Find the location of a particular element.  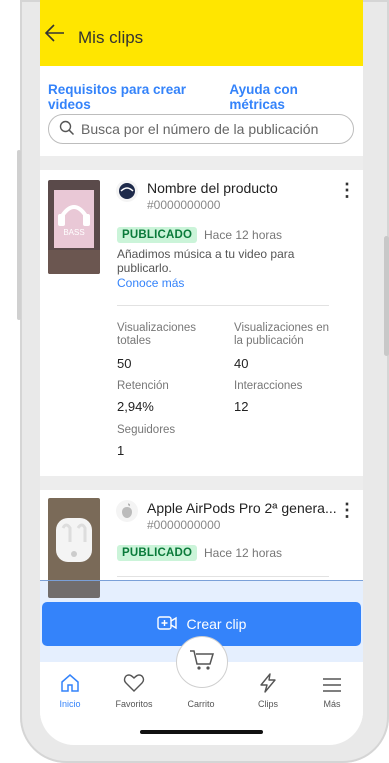

tab-label: Carrito is located at coordinates (201, 704).